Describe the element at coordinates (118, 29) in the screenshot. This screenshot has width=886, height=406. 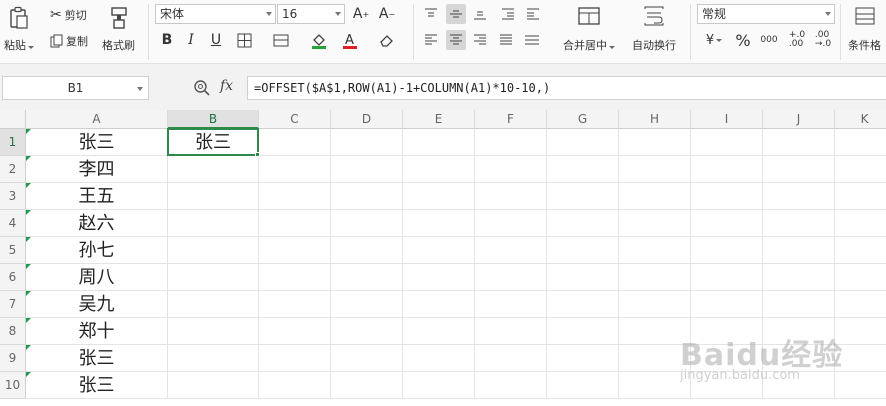
I see `format-painter-button: 格式刷` at that location.